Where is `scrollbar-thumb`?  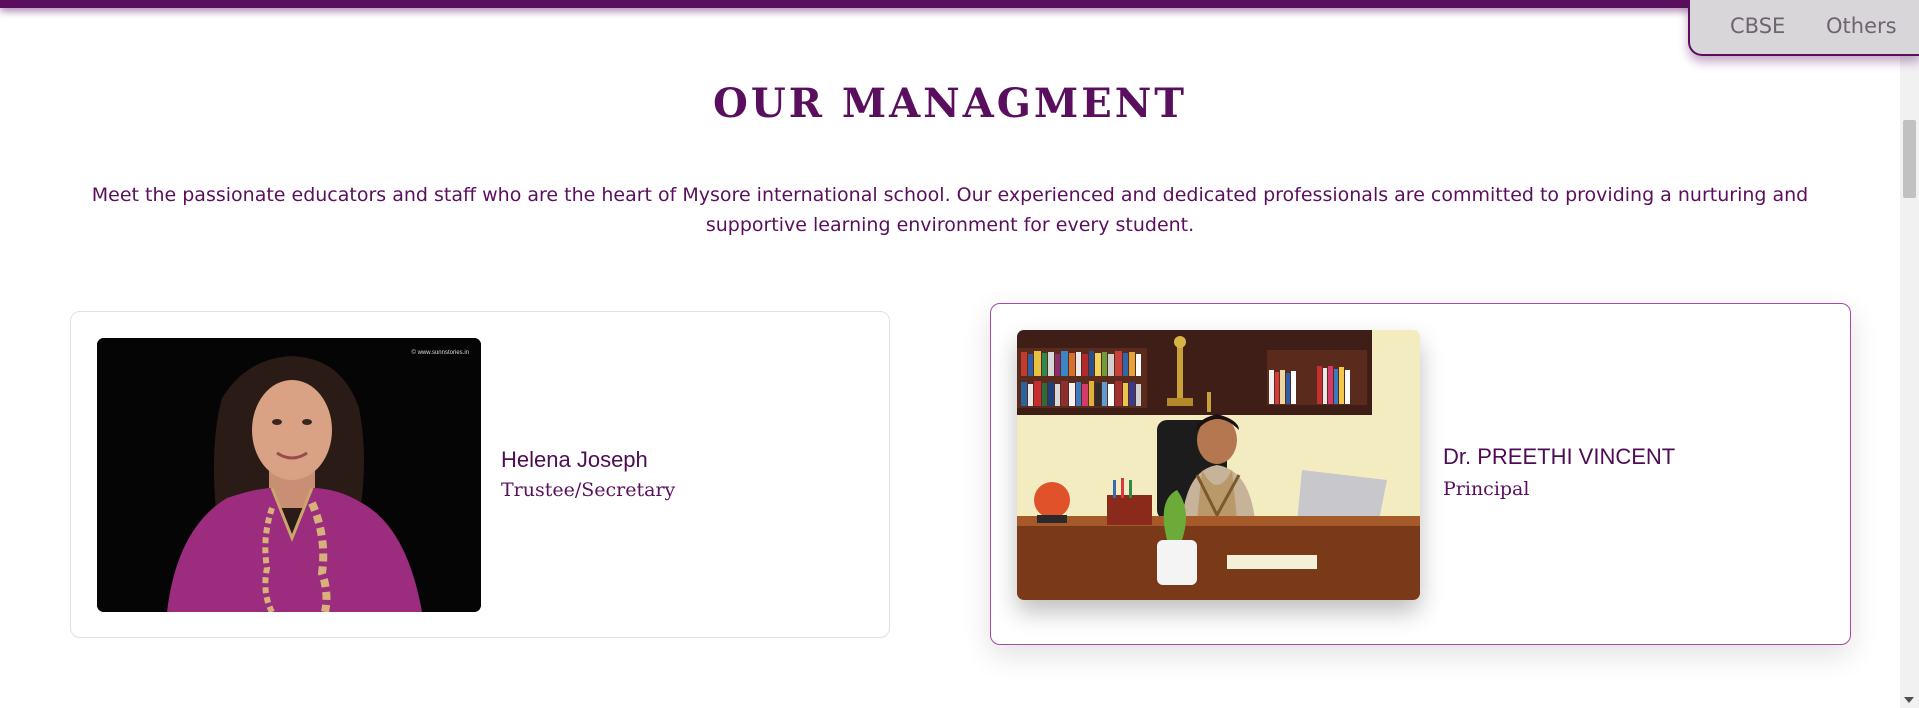
scrollbar-thumb is located at coordinates (1909, 159).